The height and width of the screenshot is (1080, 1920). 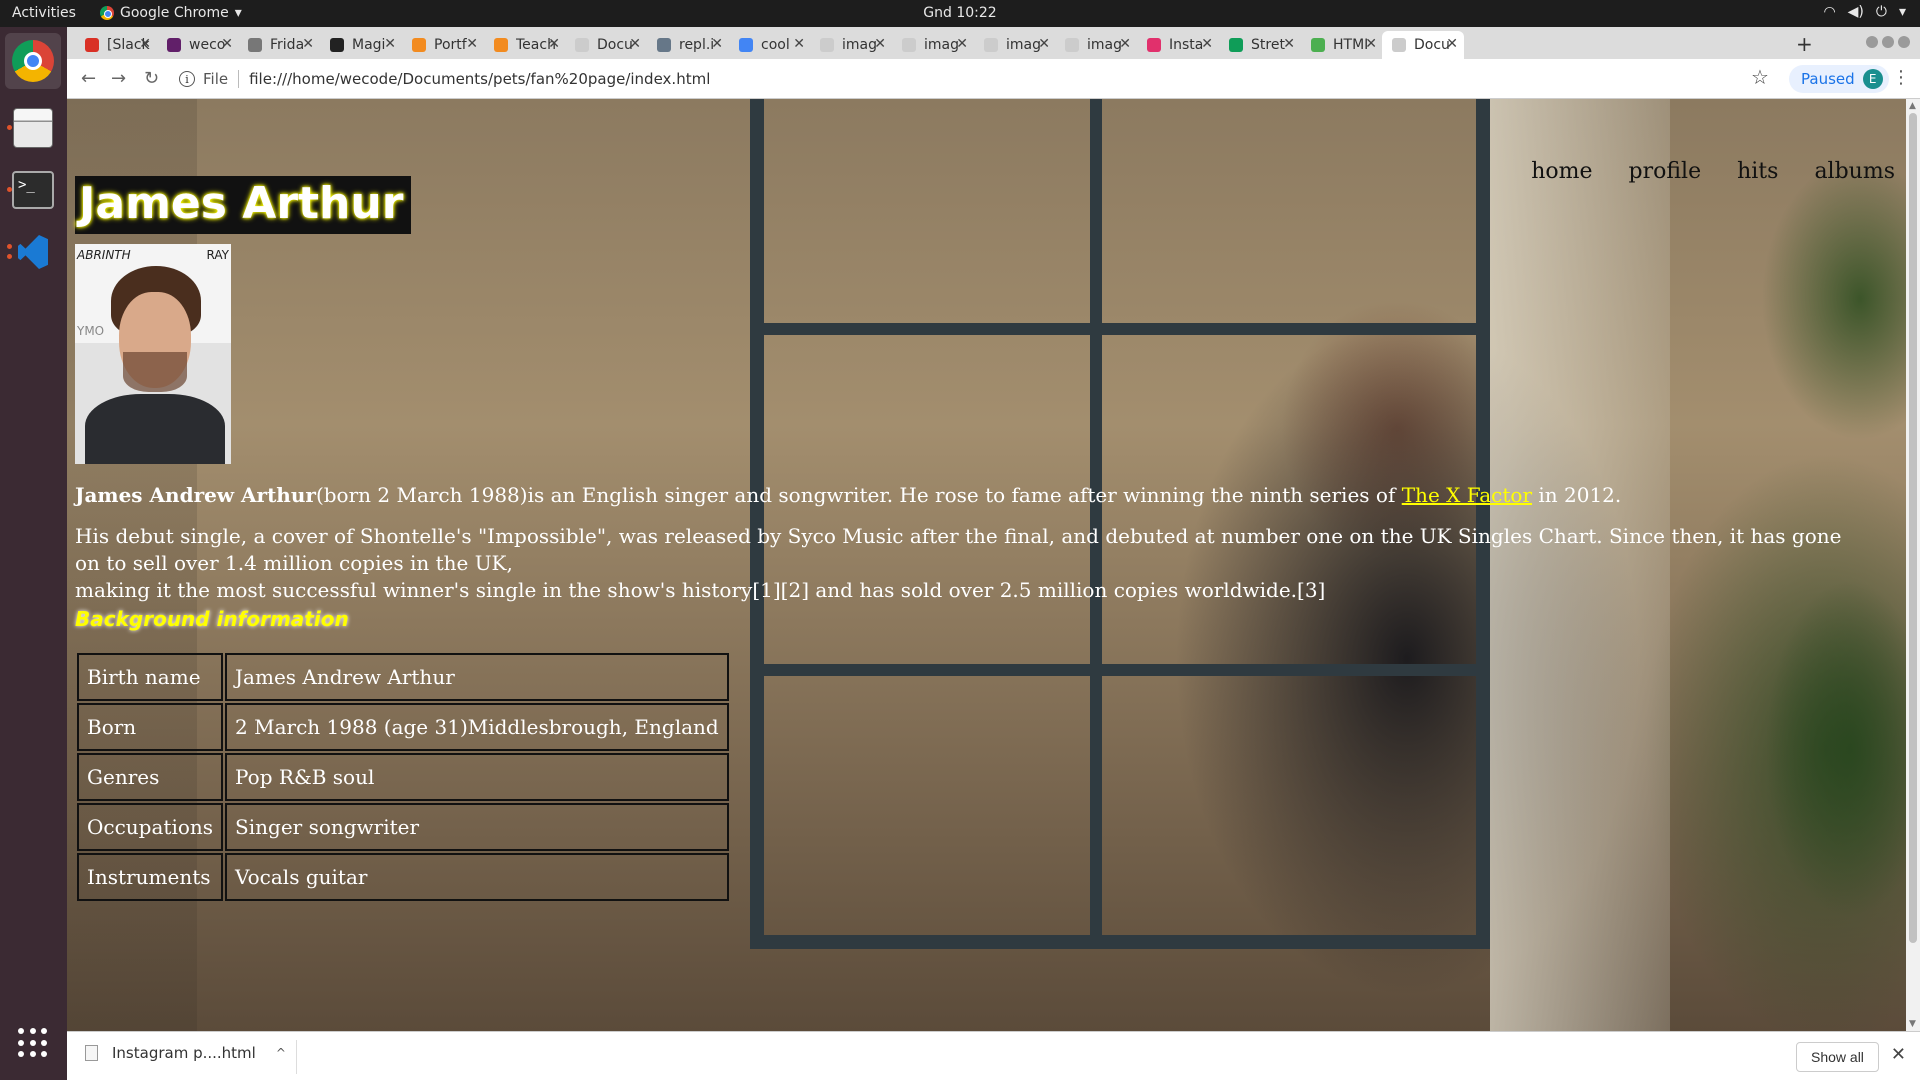 What do you see at coordinates (33, 190) in the screenshot?
I see `dock-terminal: >_` at bounding box center [33, 190].